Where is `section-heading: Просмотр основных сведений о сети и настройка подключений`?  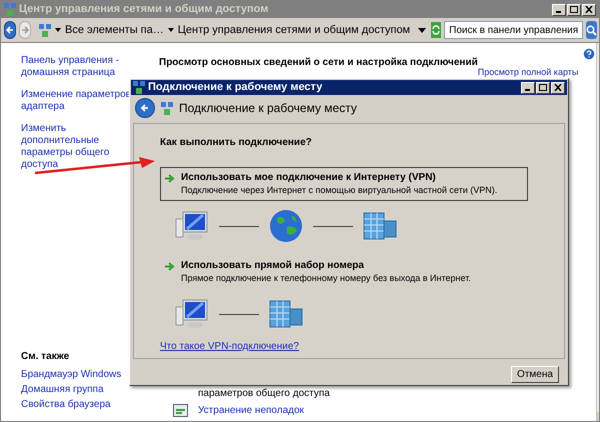
section-heading: Просмотр основных сведений о сети и настройка подключений is located at coordinates (318, 63).